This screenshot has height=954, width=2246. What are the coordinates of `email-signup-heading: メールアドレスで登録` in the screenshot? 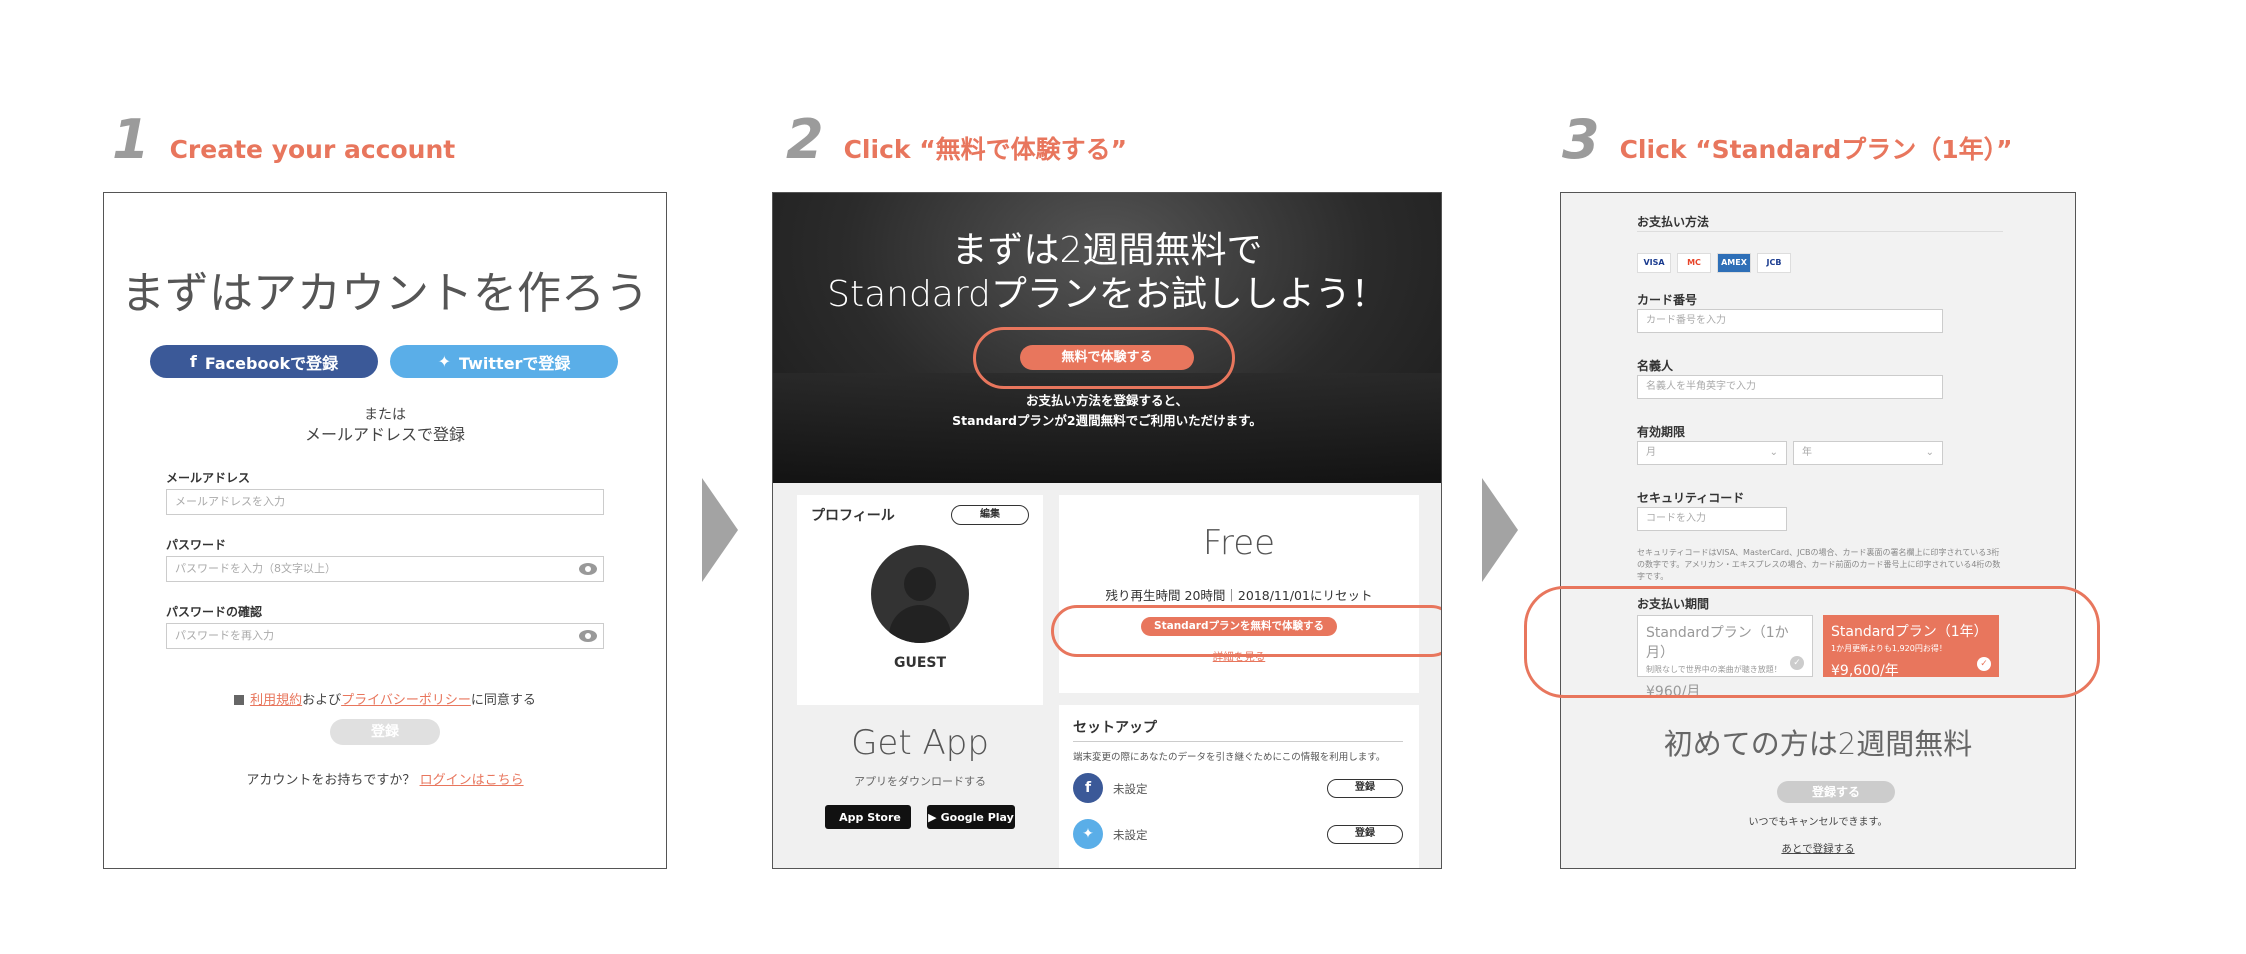 It's located at (384, 434).